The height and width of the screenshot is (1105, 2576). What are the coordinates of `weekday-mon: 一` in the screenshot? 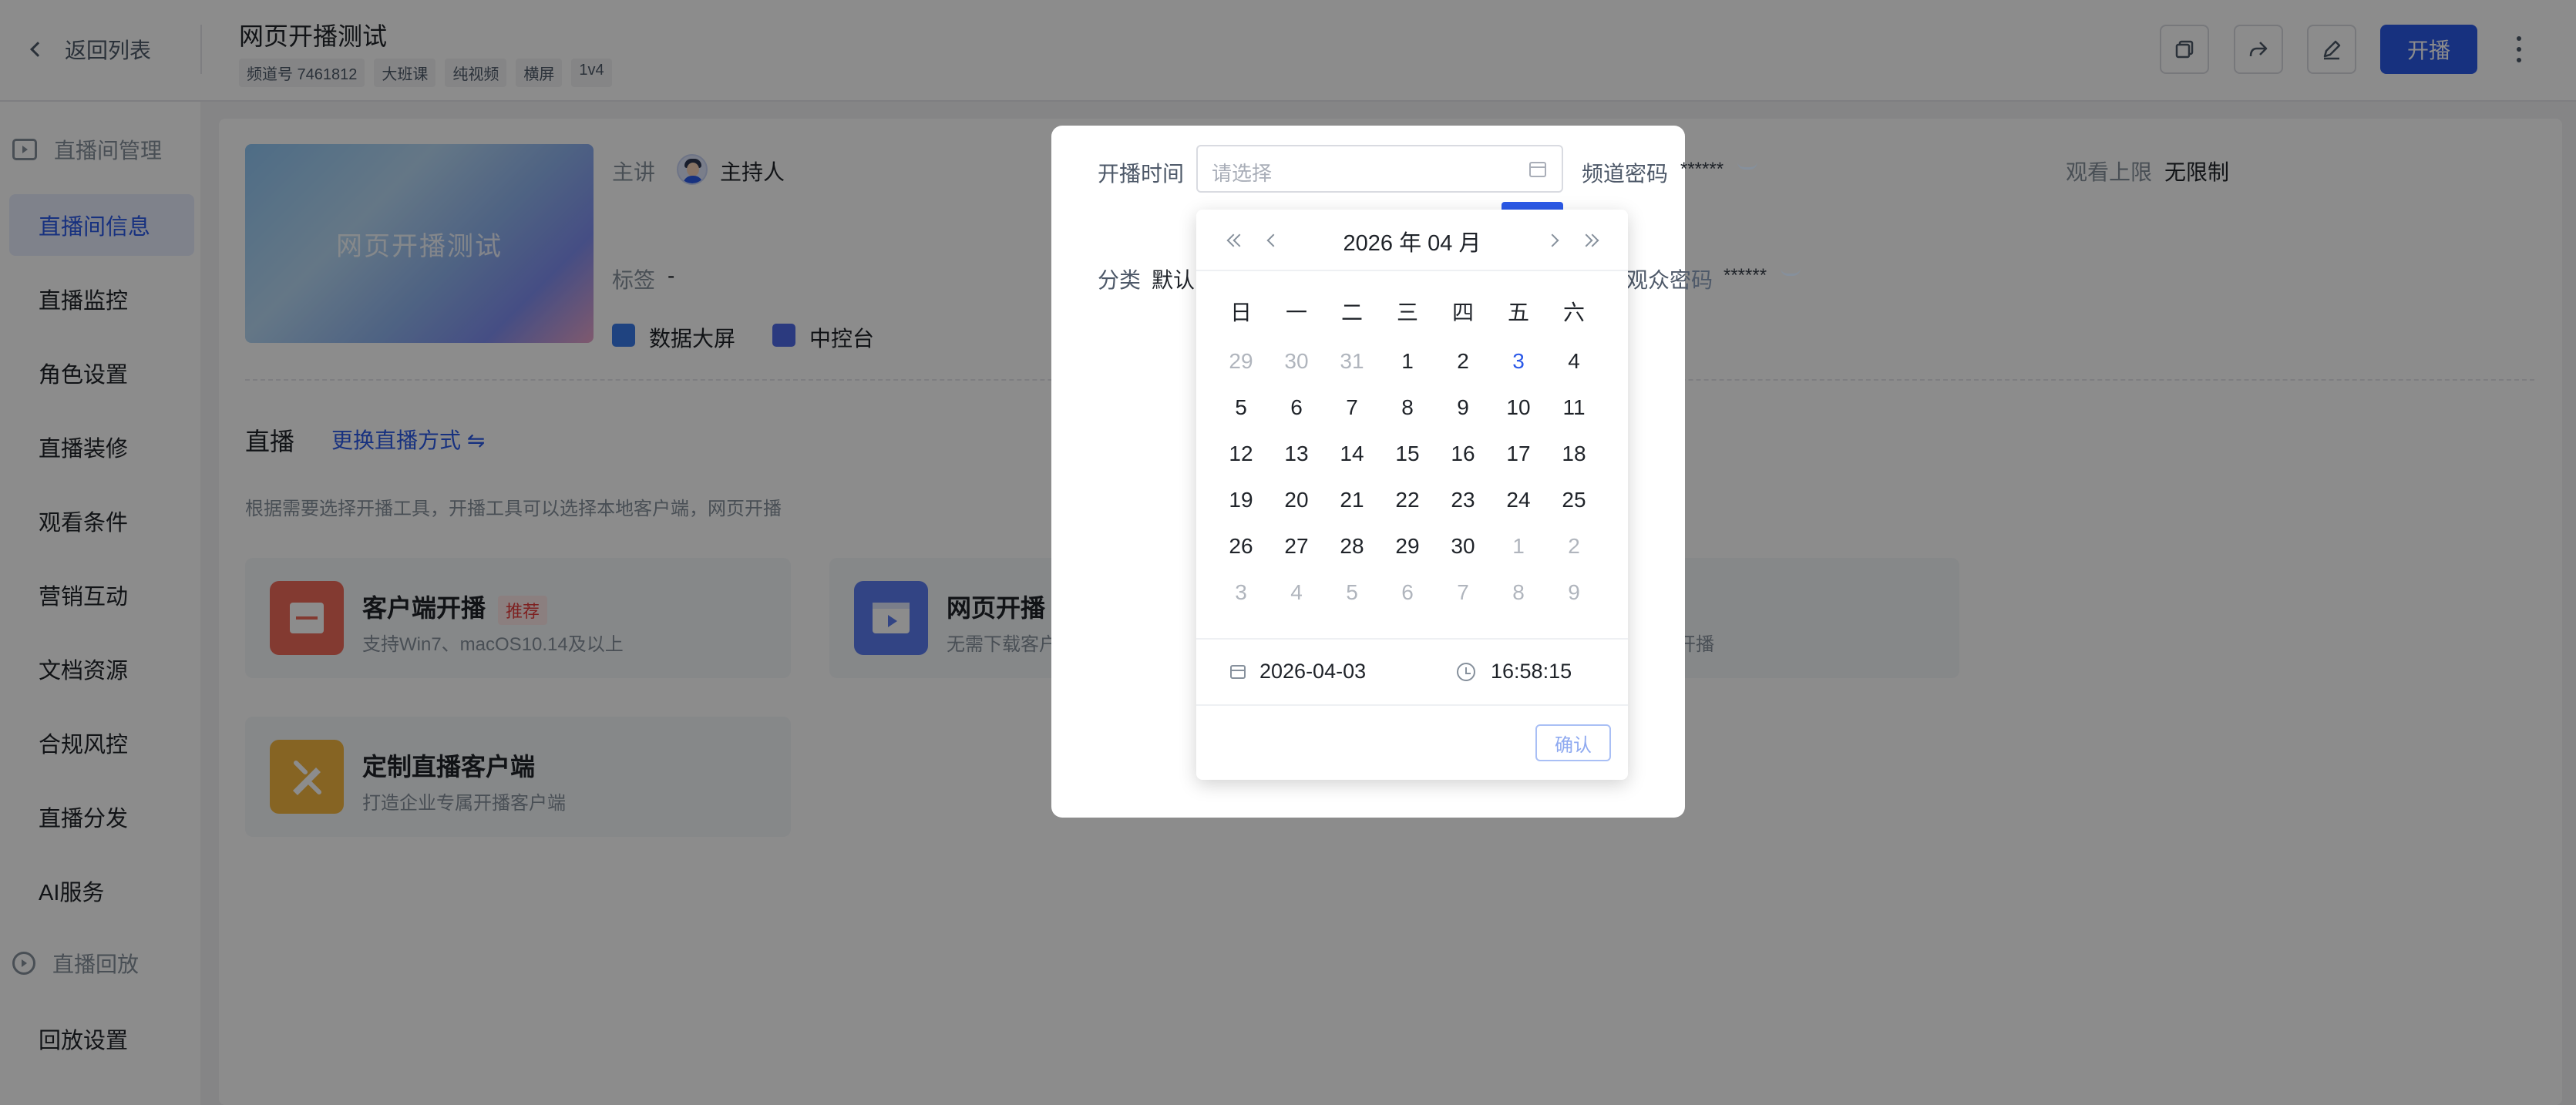 It's located at (1296, 313).